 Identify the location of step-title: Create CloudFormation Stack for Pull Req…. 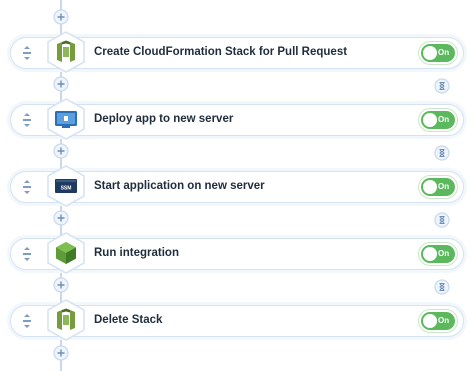
(221, 52).